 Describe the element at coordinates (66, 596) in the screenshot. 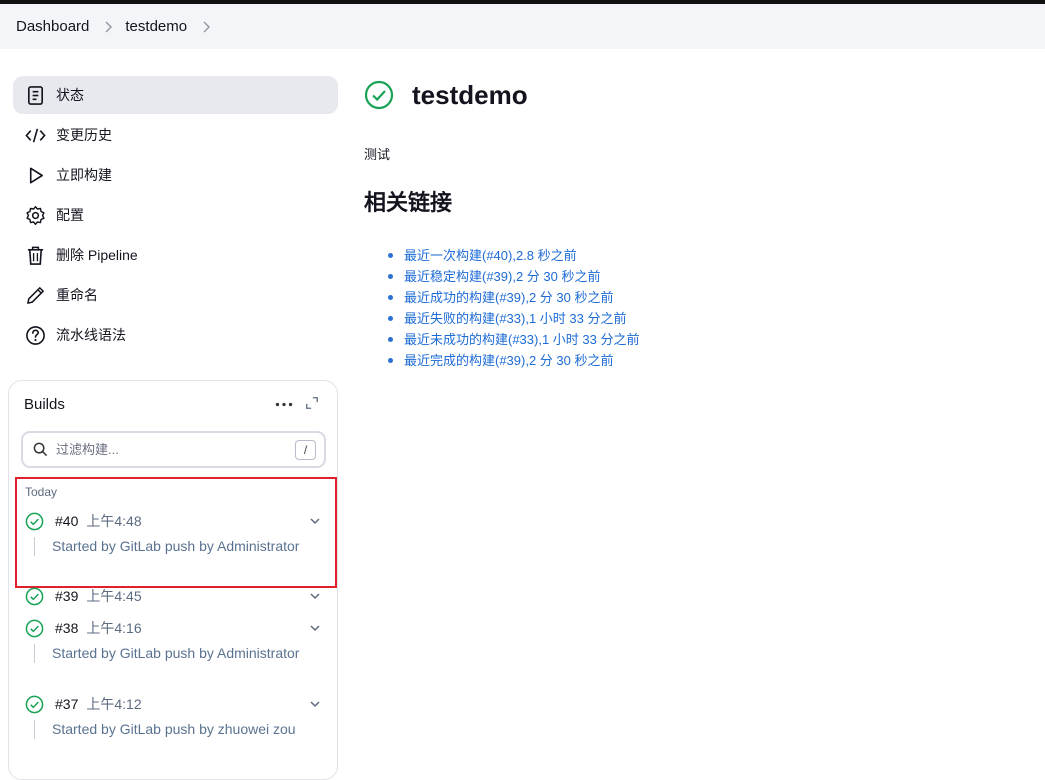

I see `build-number: #39` at that location.